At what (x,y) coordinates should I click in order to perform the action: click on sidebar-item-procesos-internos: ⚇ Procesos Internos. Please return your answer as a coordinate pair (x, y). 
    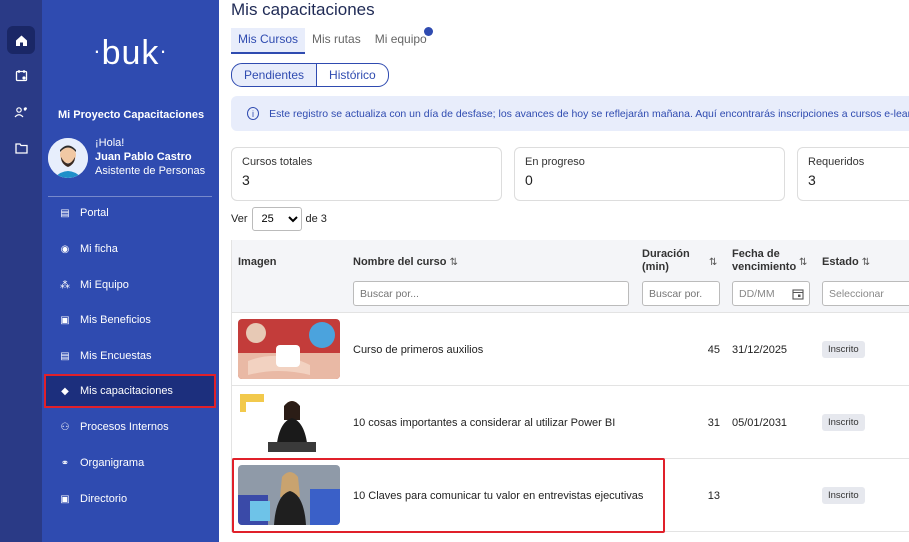
    Looking at the image, I should click on (130, 427).